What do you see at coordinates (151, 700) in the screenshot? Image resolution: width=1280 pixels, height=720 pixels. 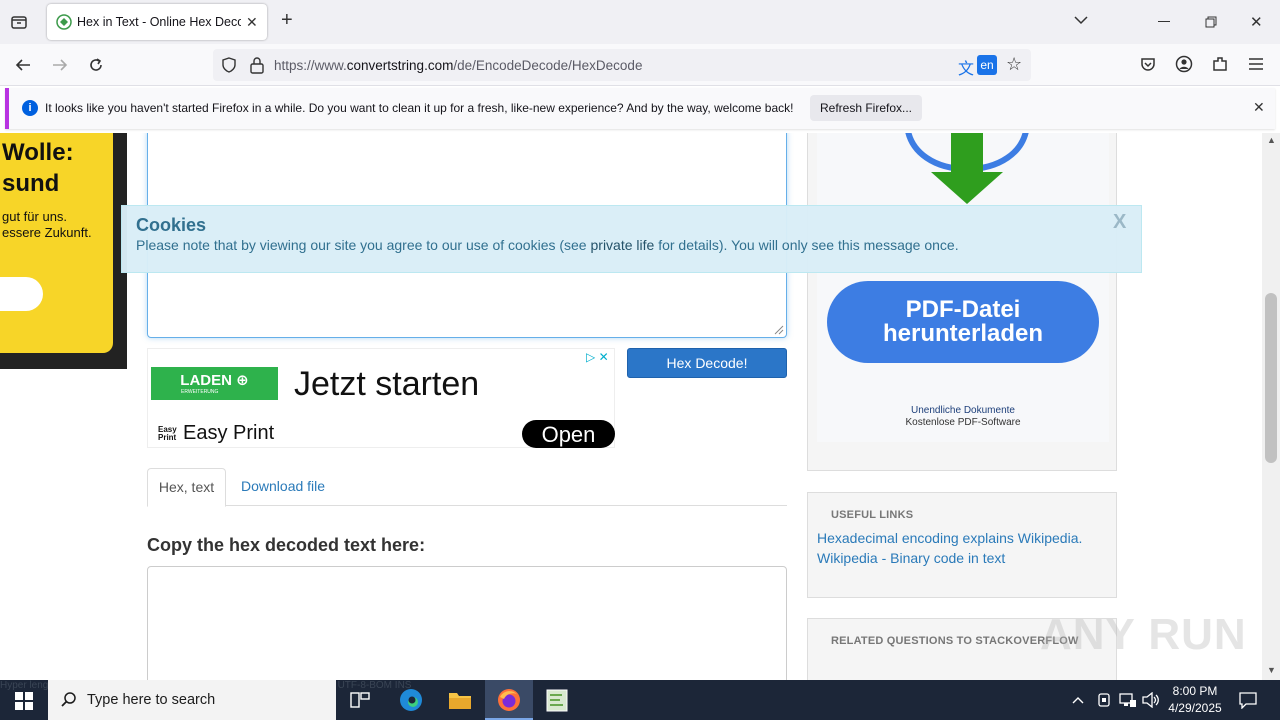 I see `taskbar-search-placeholder: Type here to search` at bounding box center [151, 700].